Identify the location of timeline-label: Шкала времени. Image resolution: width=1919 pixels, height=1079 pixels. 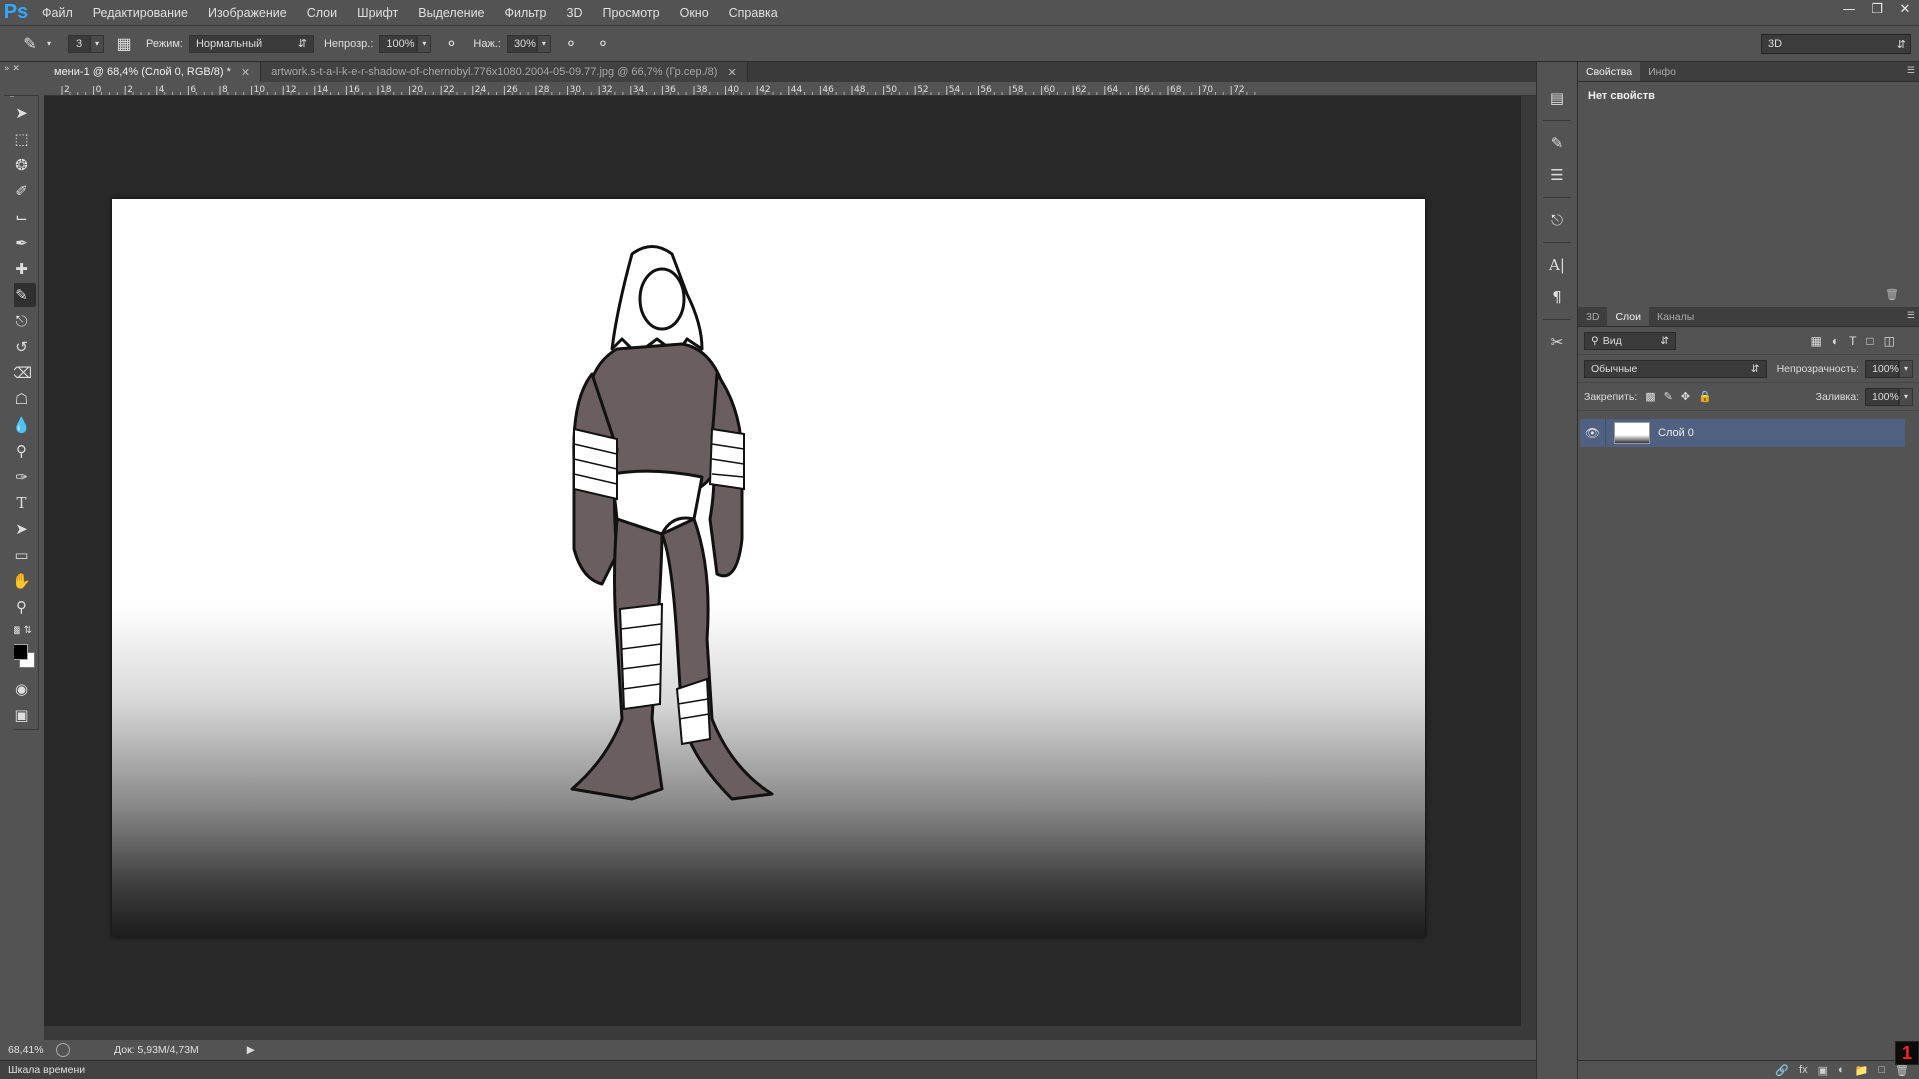
(46, 1070).